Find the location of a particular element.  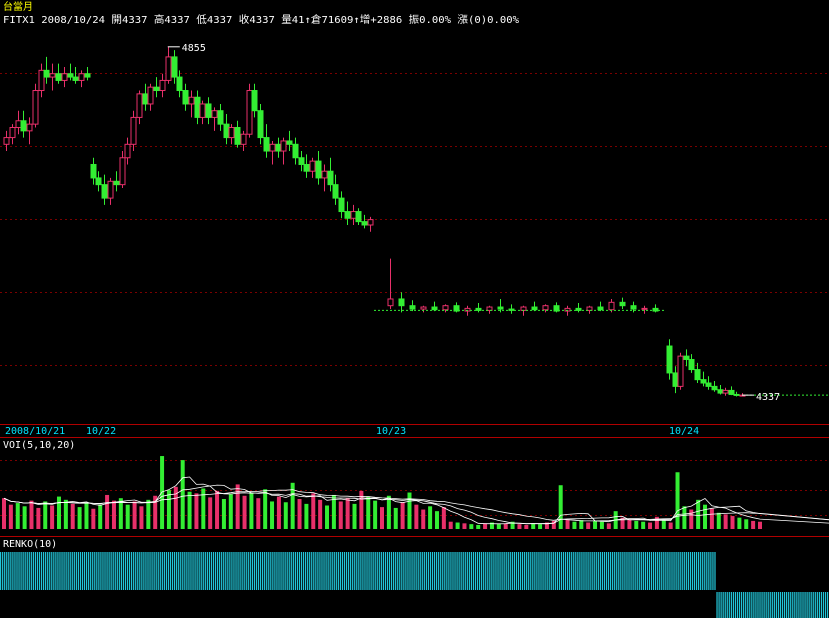

date-label-10-23: 10/23 is located at coordinates (391, 431).